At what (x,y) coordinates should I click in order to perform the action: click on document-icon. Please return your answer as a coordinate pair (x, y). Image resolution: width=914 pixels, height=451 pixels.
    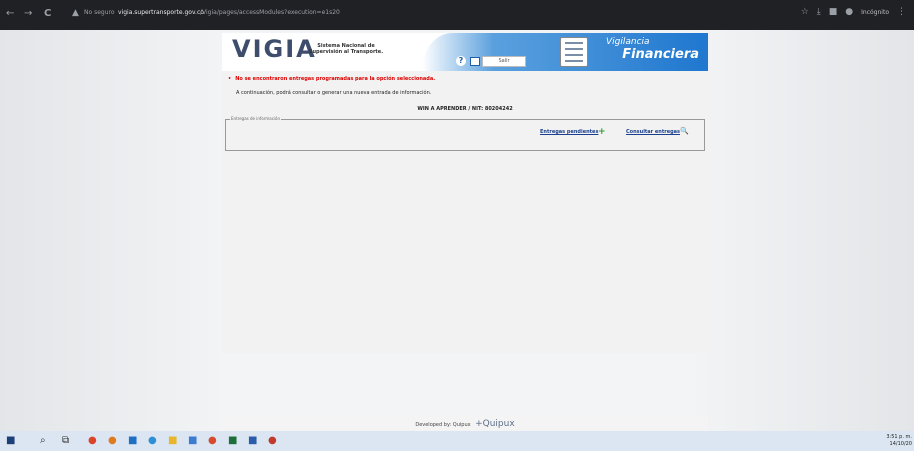
    Looking at the image, I should click on (574, 52).